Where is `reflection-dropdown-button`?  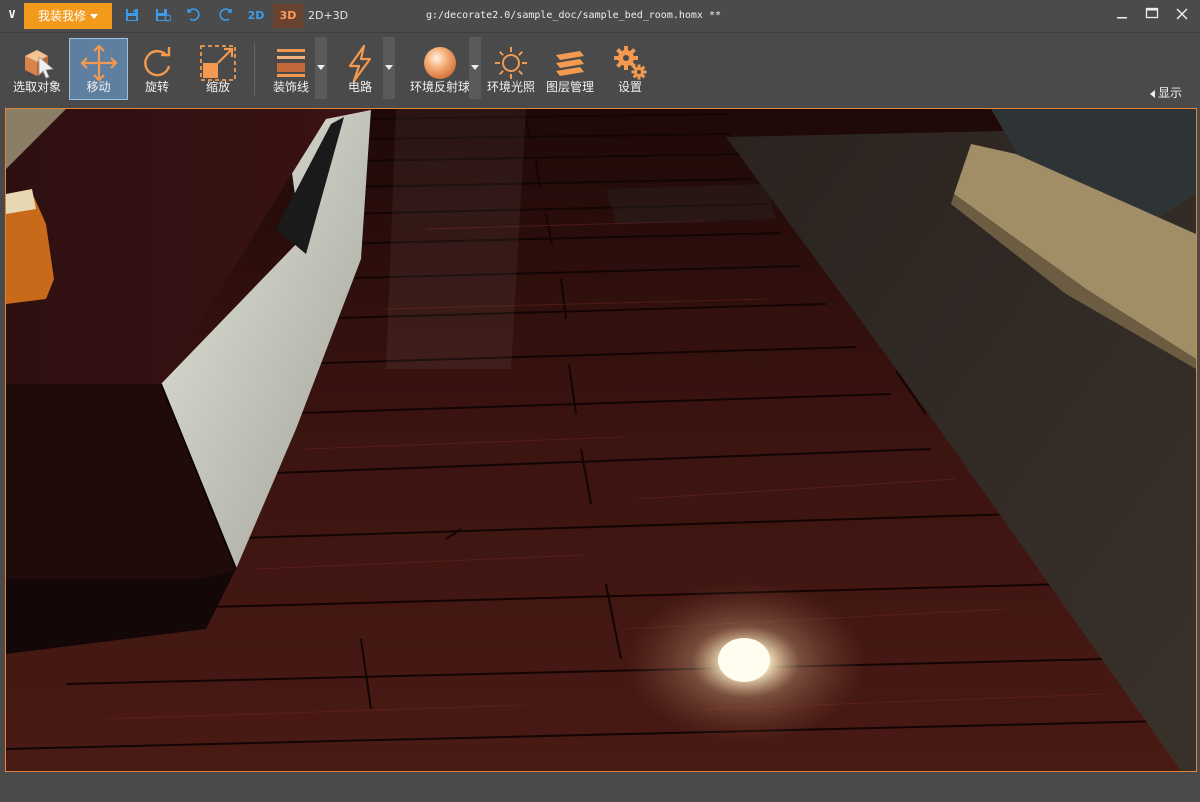 reflection-dropdown-button is located at coordinates (475, 68).